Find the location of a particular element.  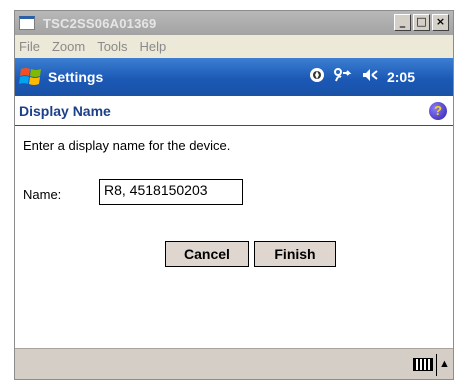

menu-tools: Tools is located at coordinates (112, 46).